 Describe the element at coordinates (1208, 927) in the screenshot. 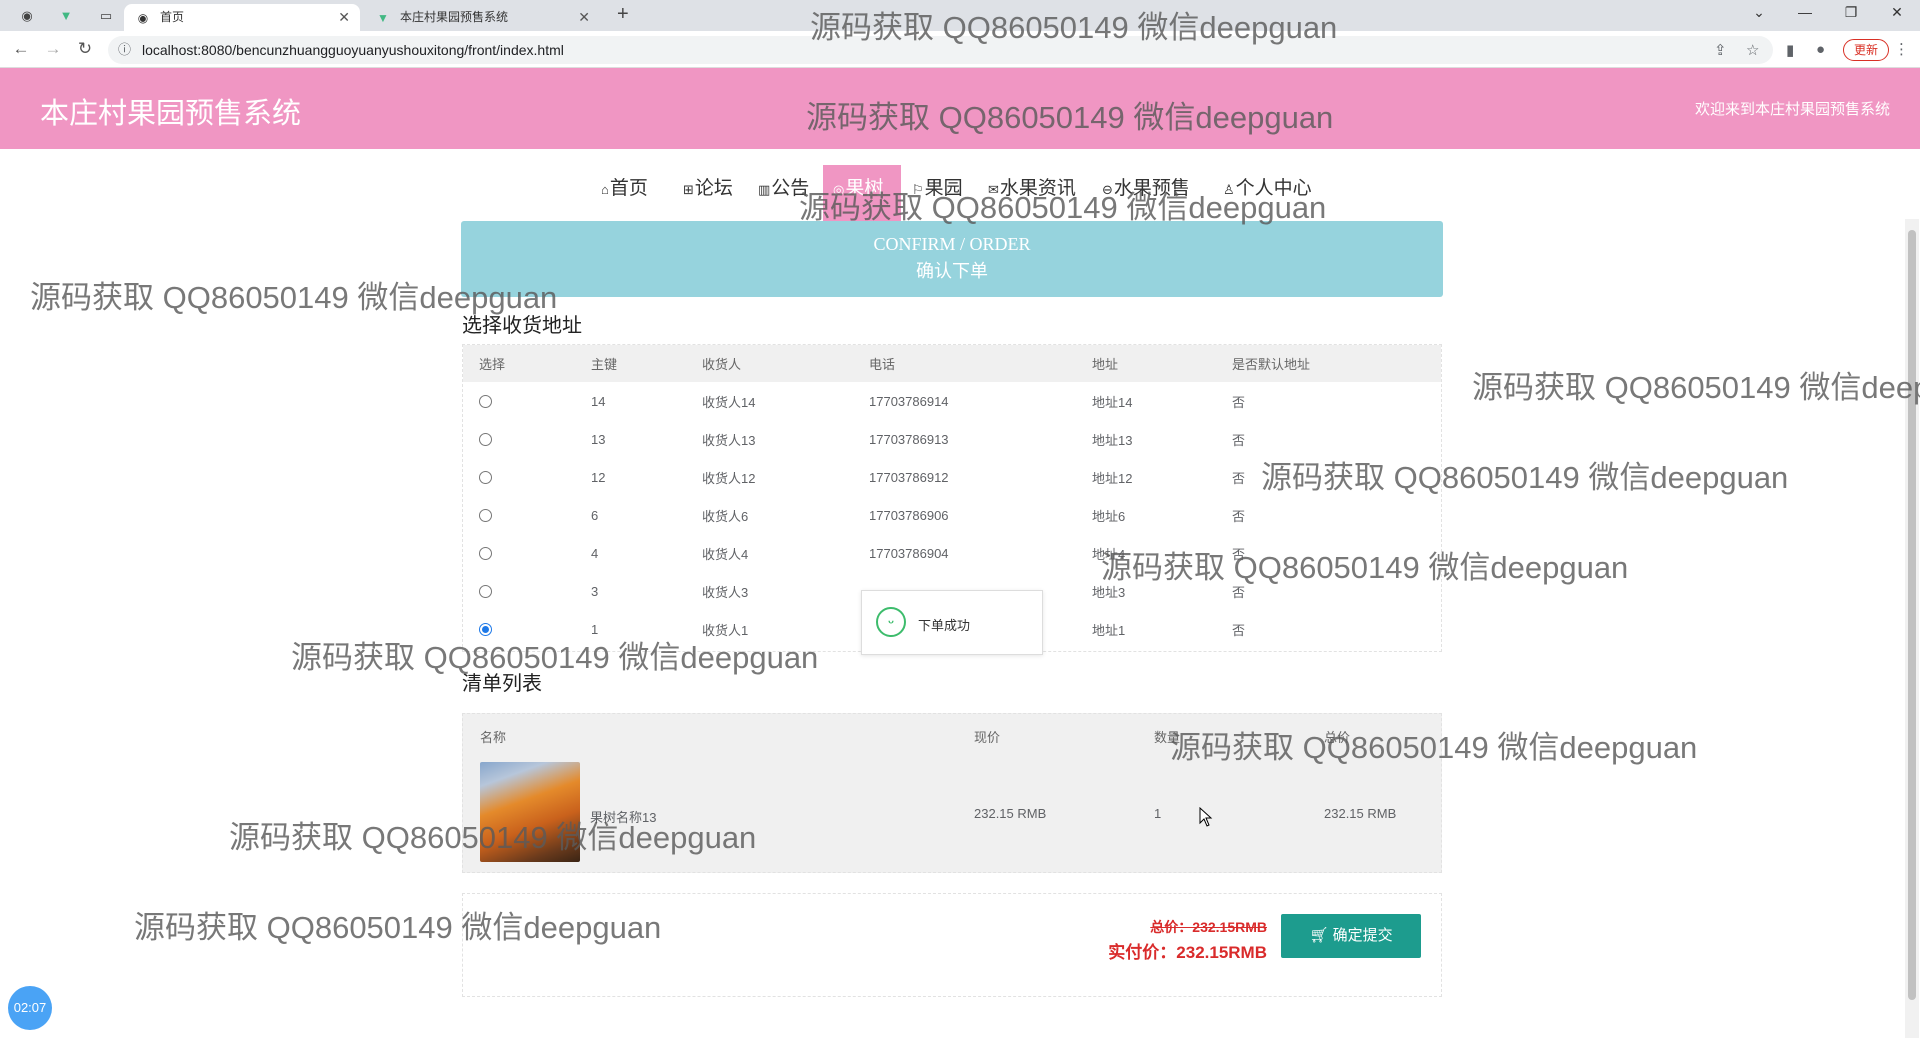

I see `original-price: 总价：232.15RMB` at that location.